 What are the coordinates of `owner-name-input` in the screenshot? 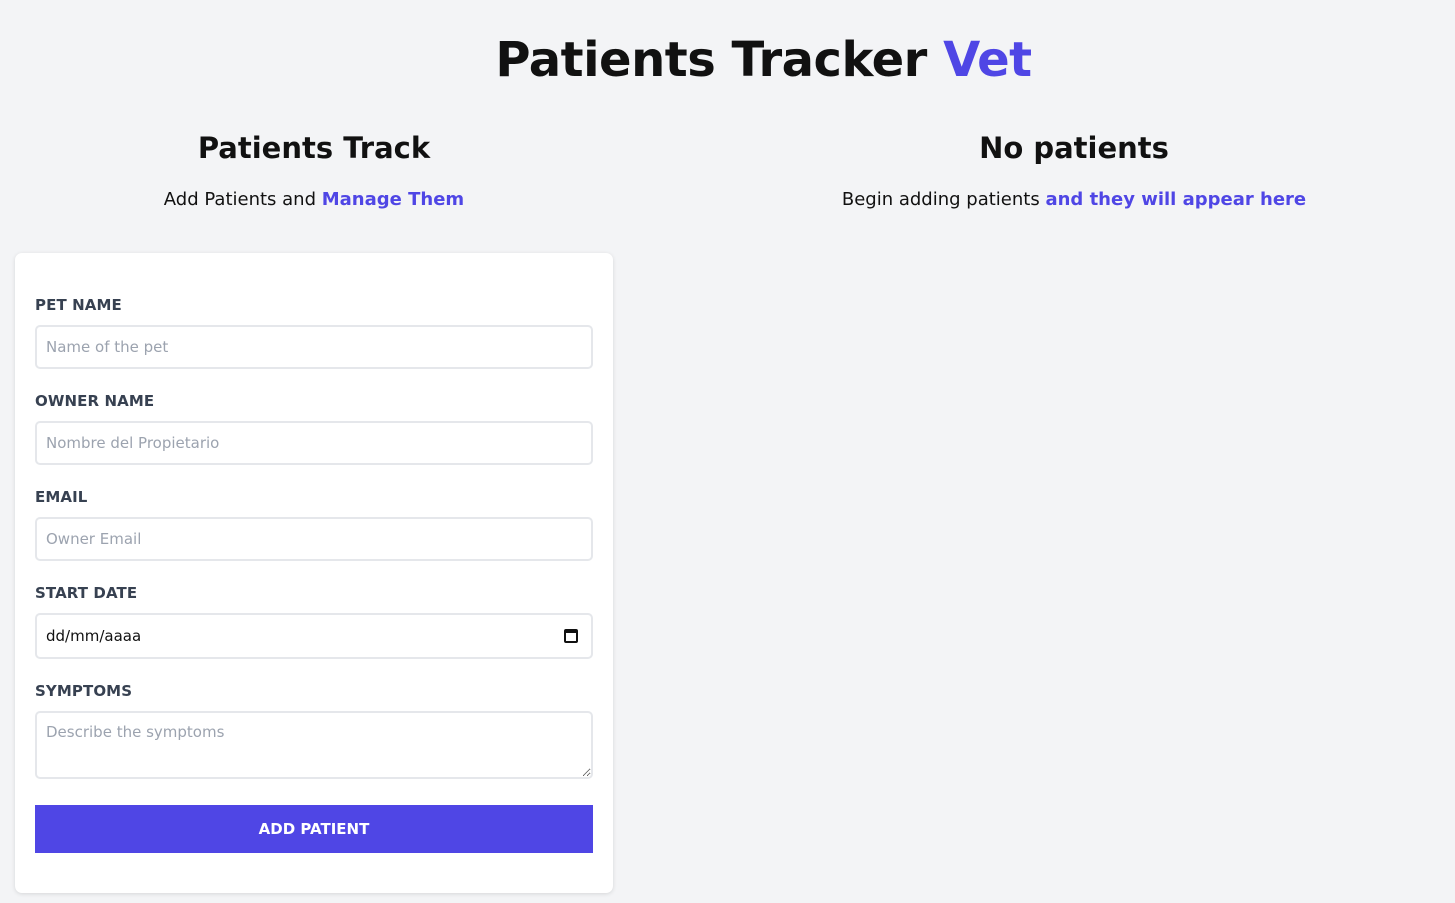 It's located at (314, 443).